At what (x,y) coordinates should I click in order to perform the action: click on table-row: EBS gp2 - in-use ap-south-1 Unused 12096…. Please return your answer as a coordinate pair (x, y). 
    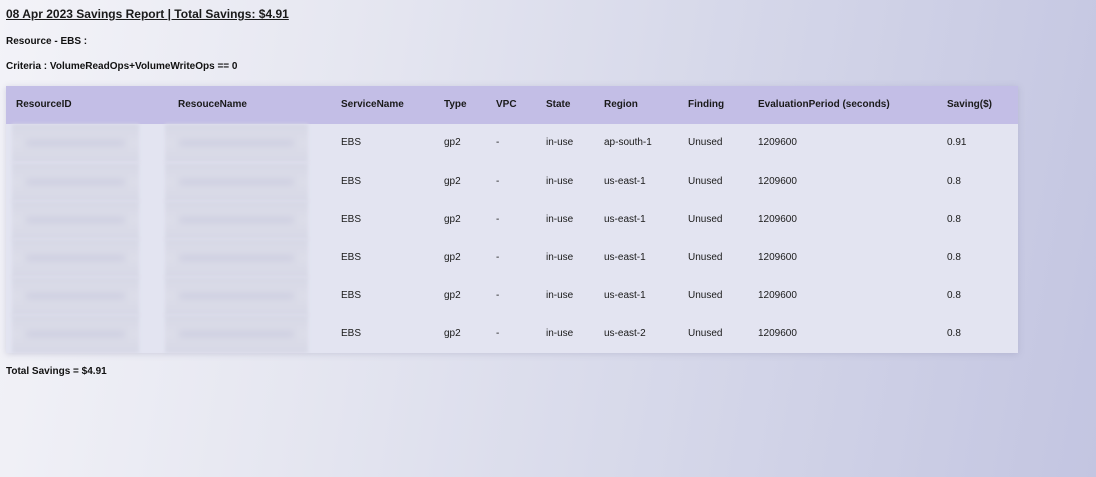
    Looking at the image, I should click on (512, 143).